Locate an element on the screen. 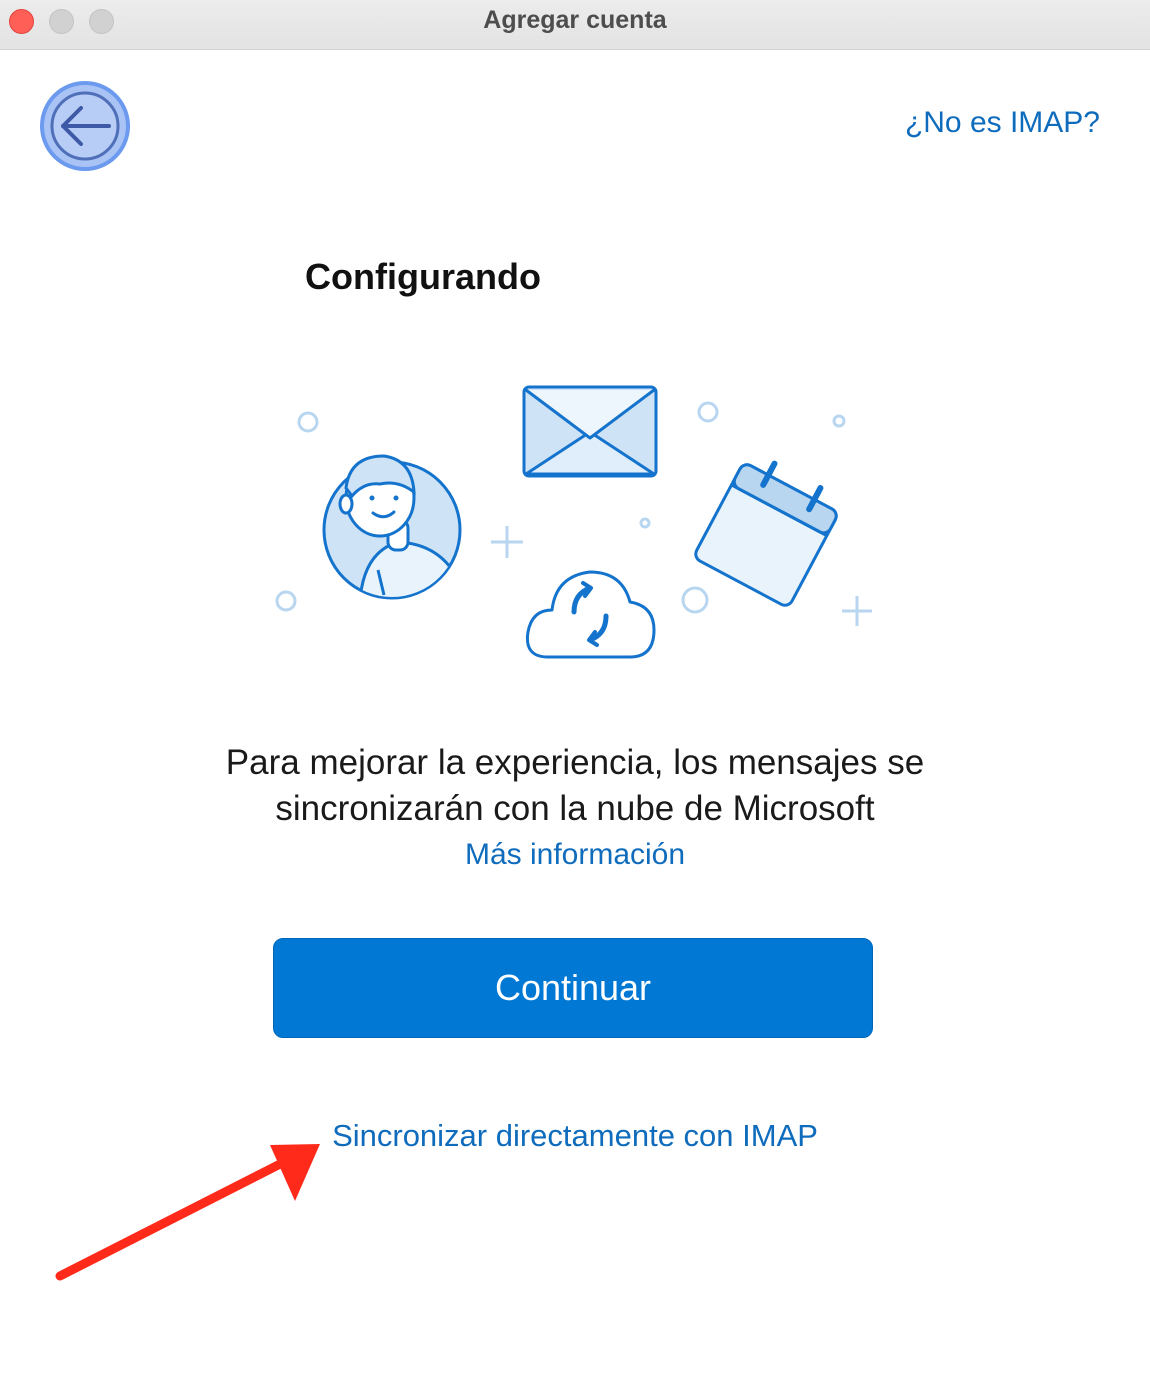  user-avatar-icon is located at coordinates (392, 527).